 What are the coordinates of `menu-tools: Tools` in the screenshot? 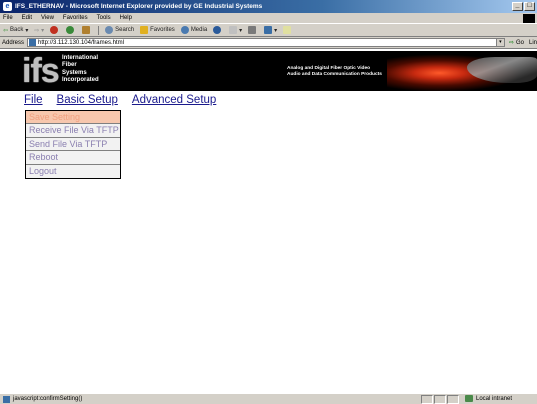 It's located at (104, 18).